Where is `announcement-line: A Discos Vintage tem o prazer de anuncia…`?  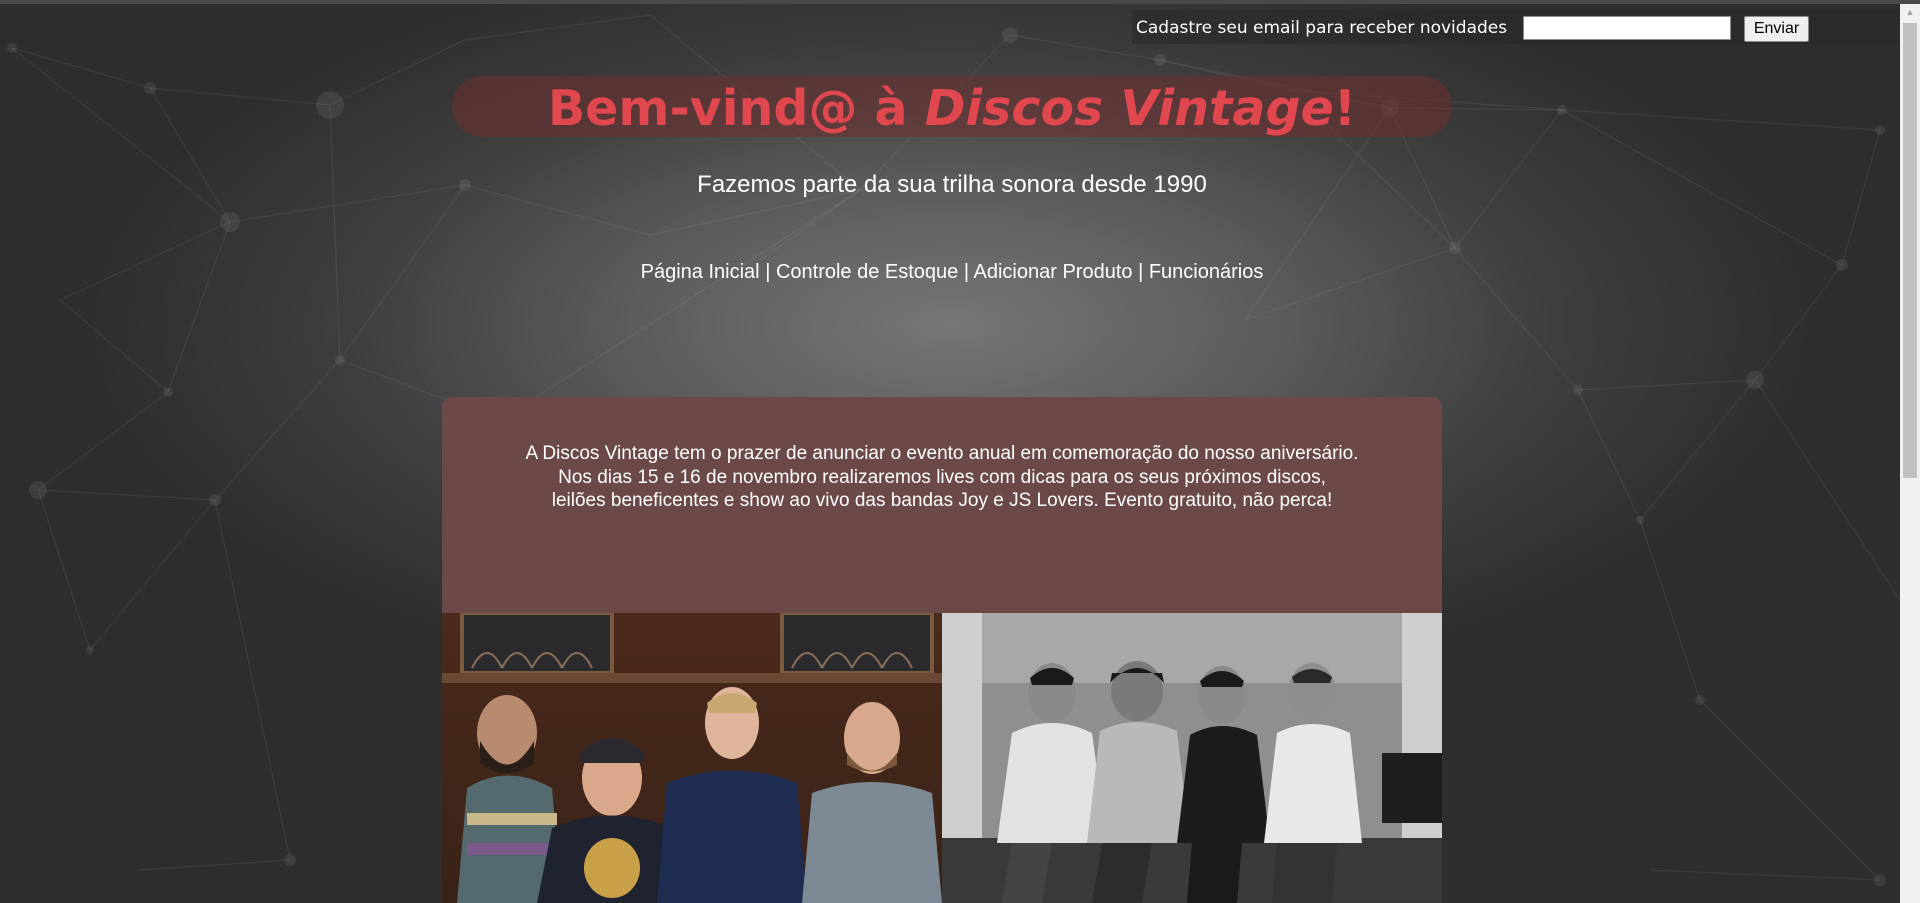
announcement-line: A Discos Vintage tem o prazer de anuncia… is located at coordinates (942, 453).